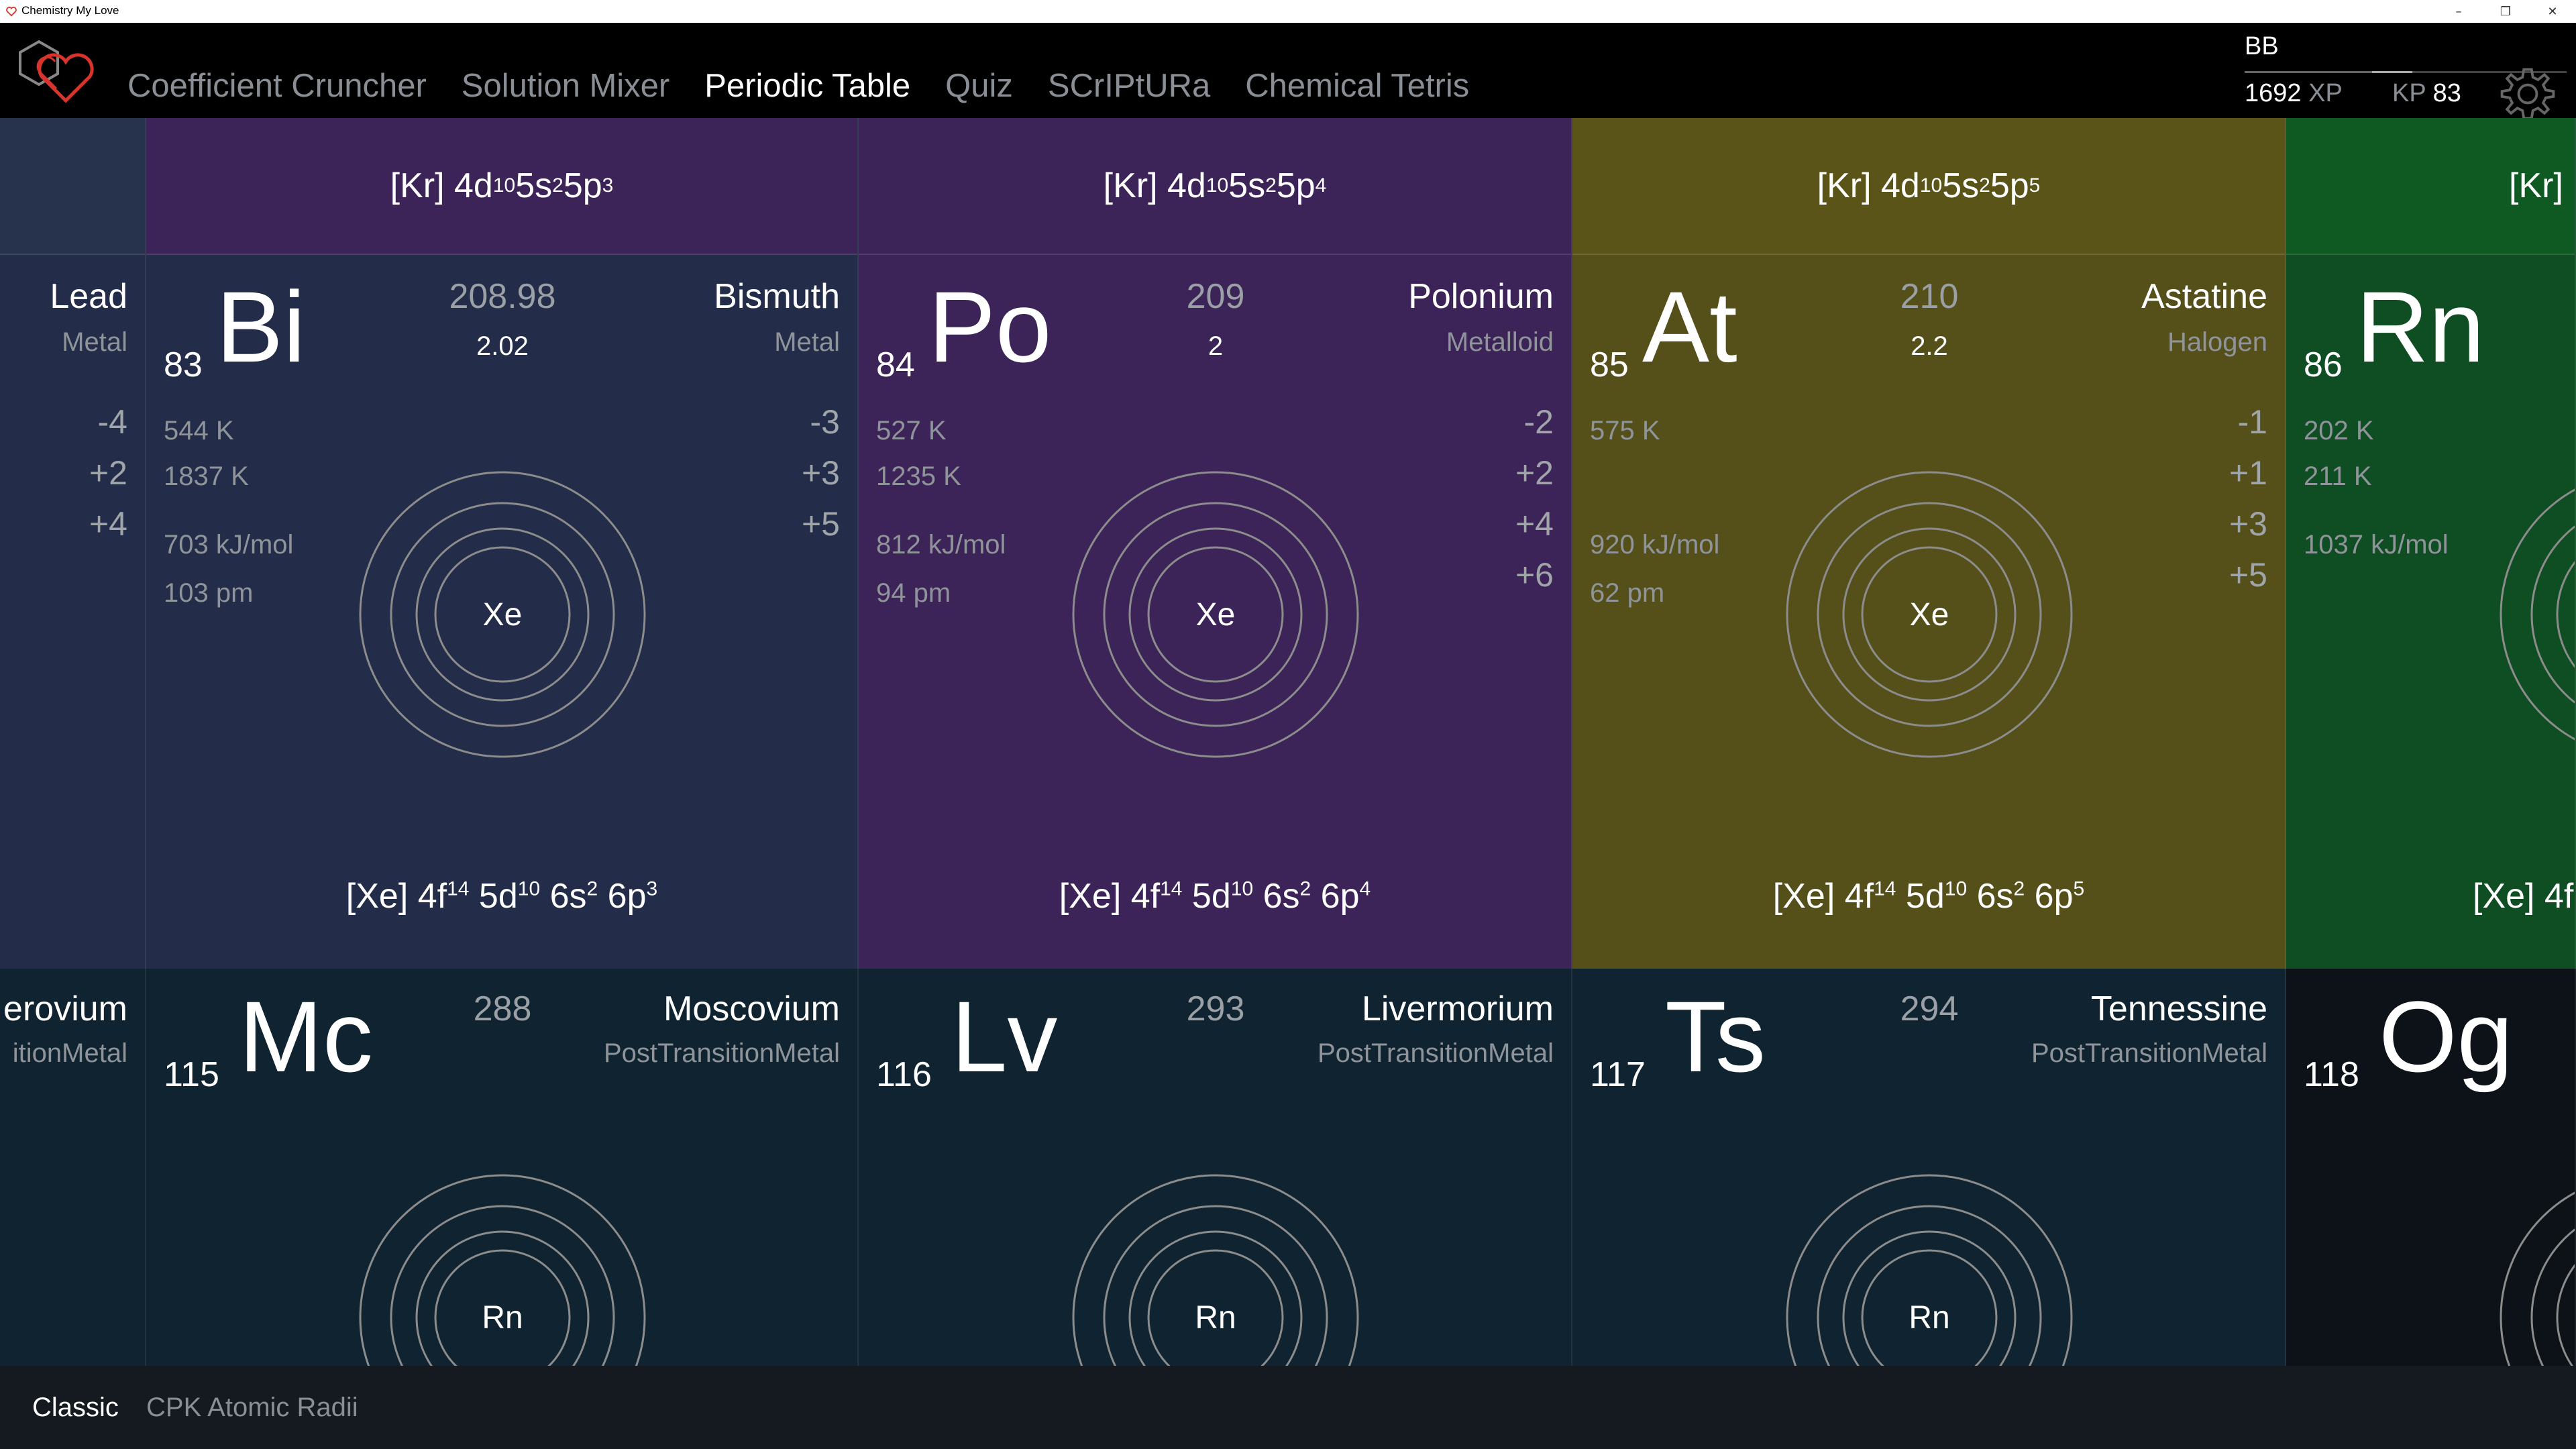  I want to click on element-symbol: Ts, so click(1715, 1036).